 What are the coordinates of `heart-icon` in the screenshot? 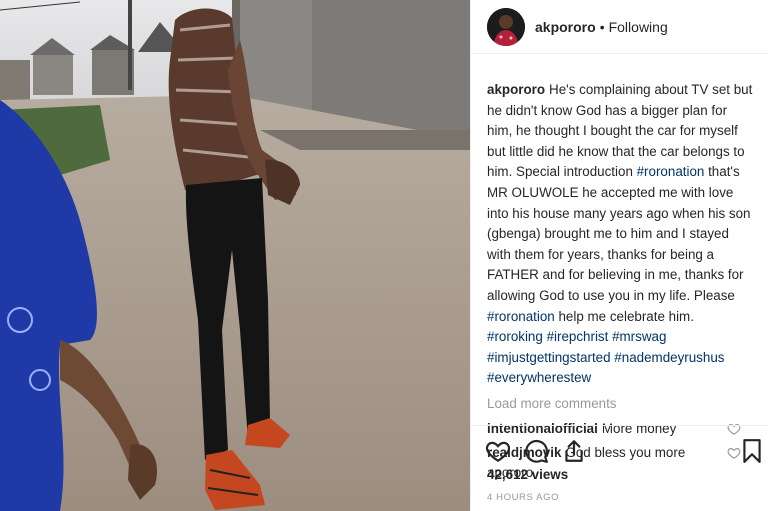 It's located at (498, 451).